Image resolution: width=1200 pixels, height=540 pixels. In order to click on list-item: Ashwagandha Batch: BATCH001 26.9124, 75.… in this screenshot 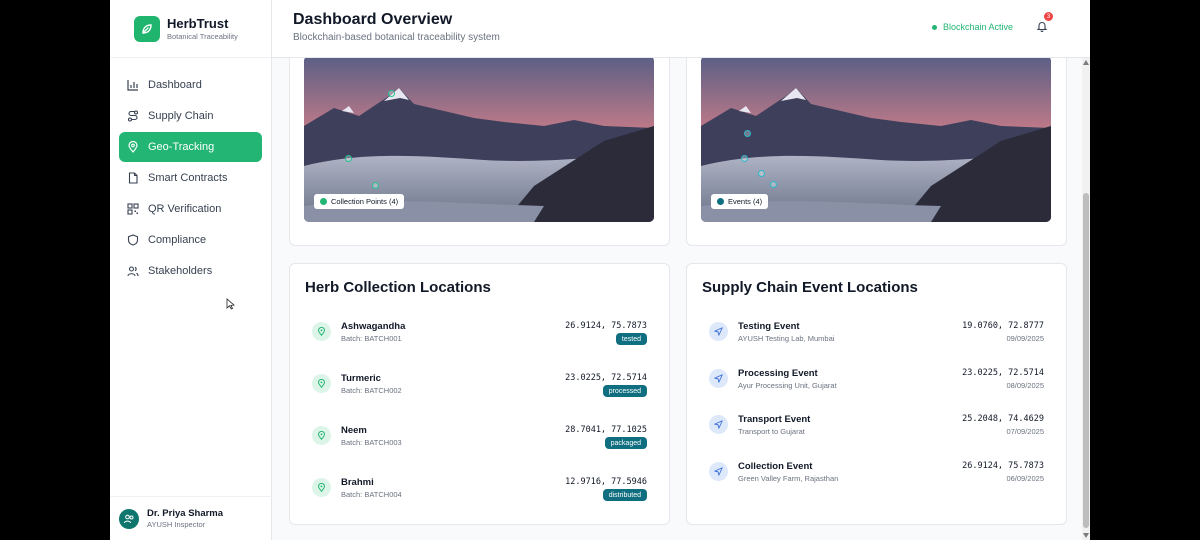, I will do `click(480, 338)`.